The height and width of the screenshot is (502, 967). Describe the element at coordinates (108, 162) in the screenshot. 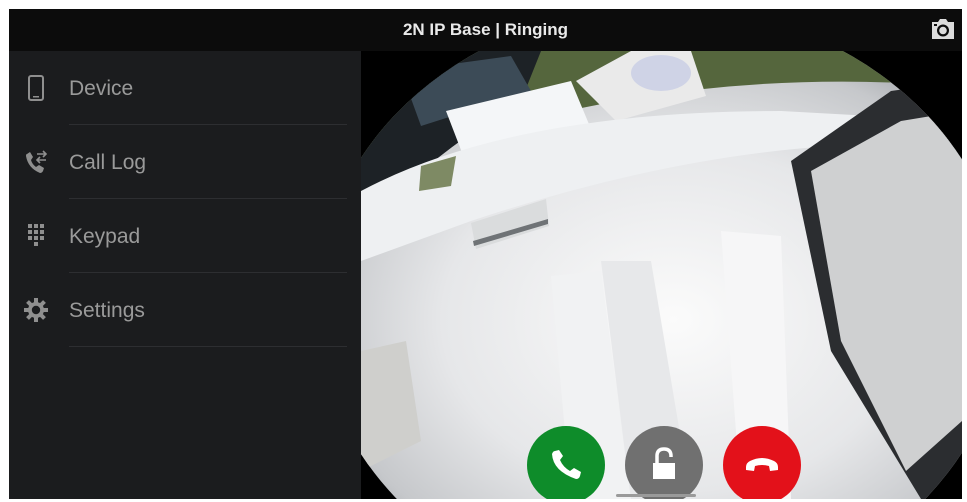

I see `sidebar-item-label: Call Log` at that location.